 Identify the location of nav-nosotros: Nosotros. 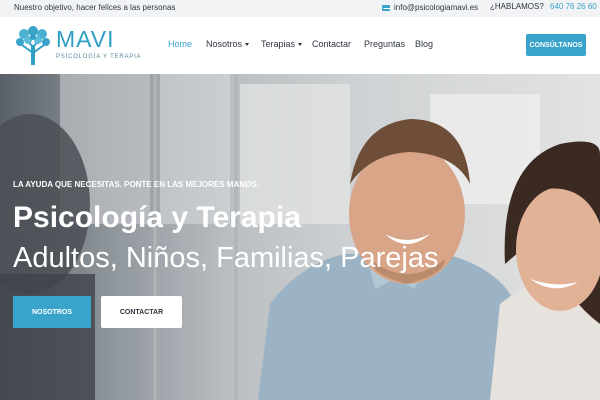
(228, 44).